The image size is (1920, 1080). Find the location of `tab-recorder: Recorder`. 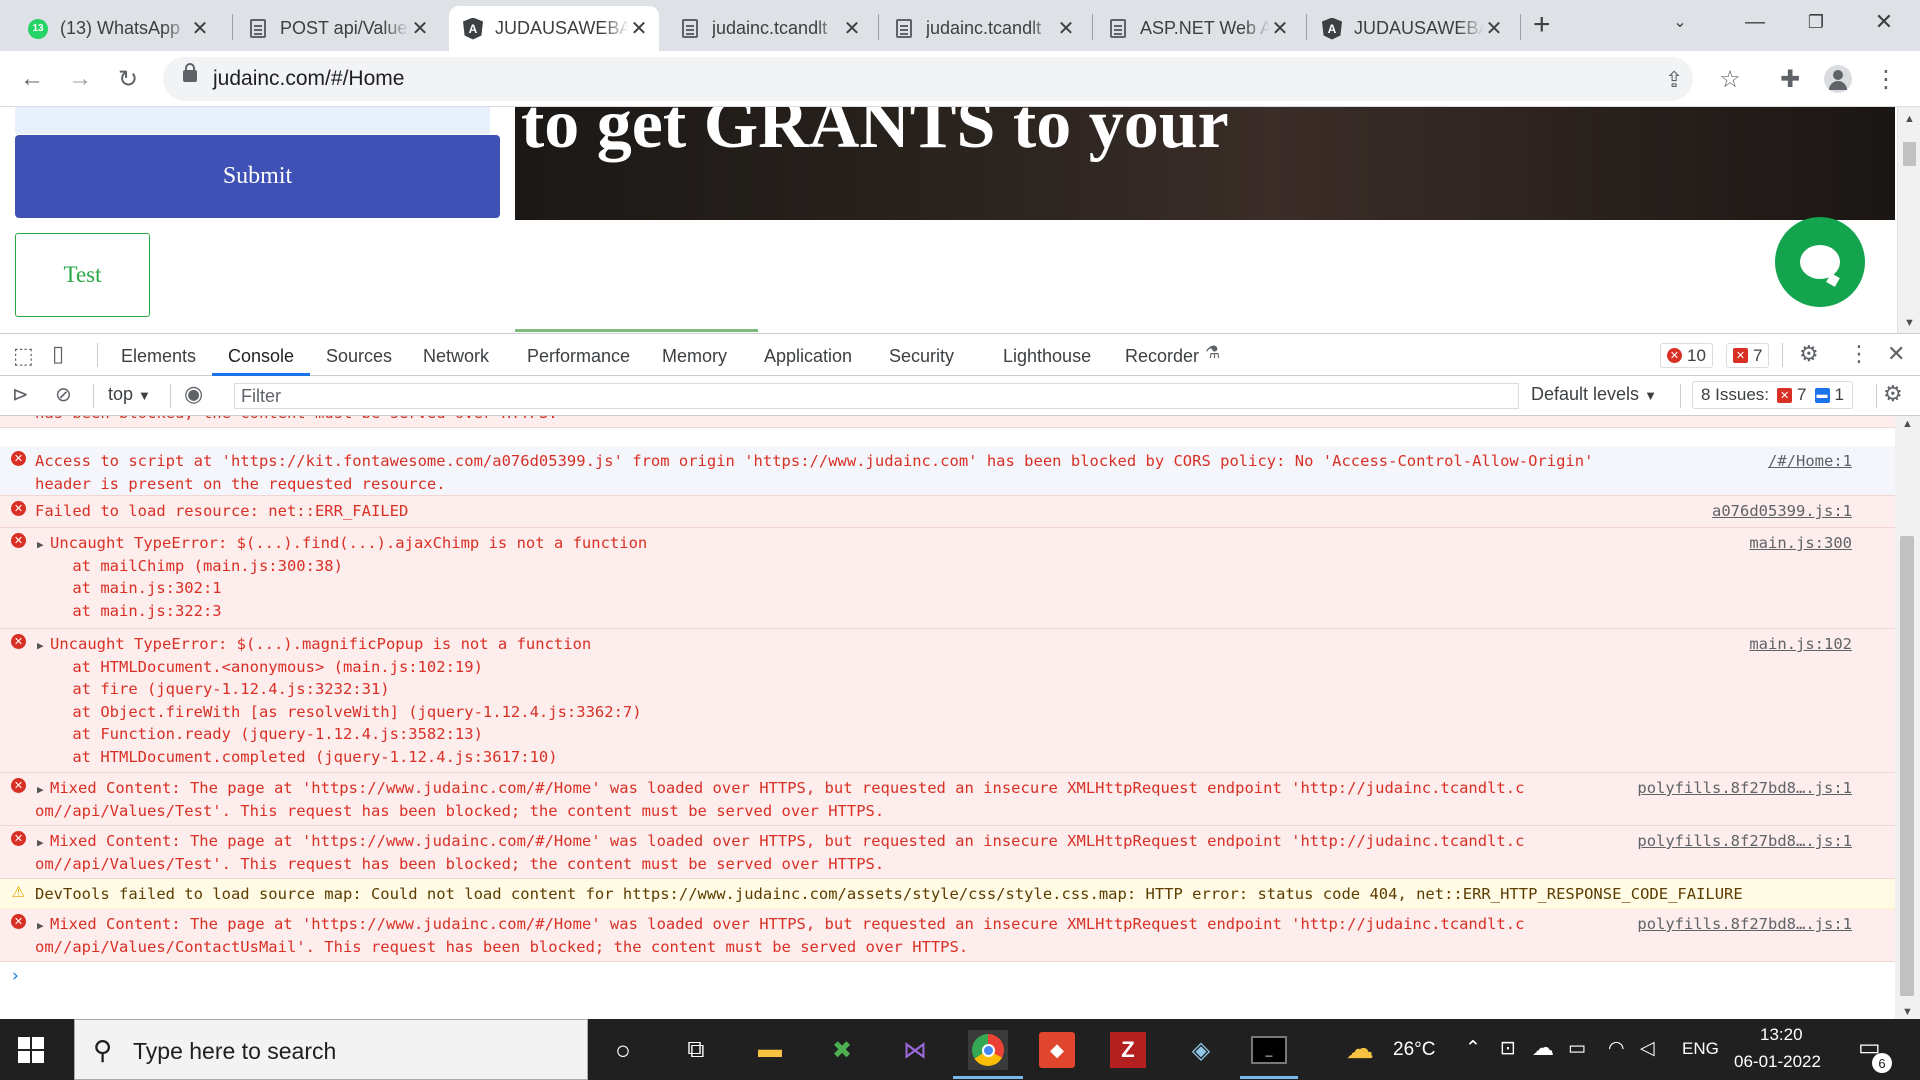

tab-recorder: Recorder is located at coordinates (1162, 355).